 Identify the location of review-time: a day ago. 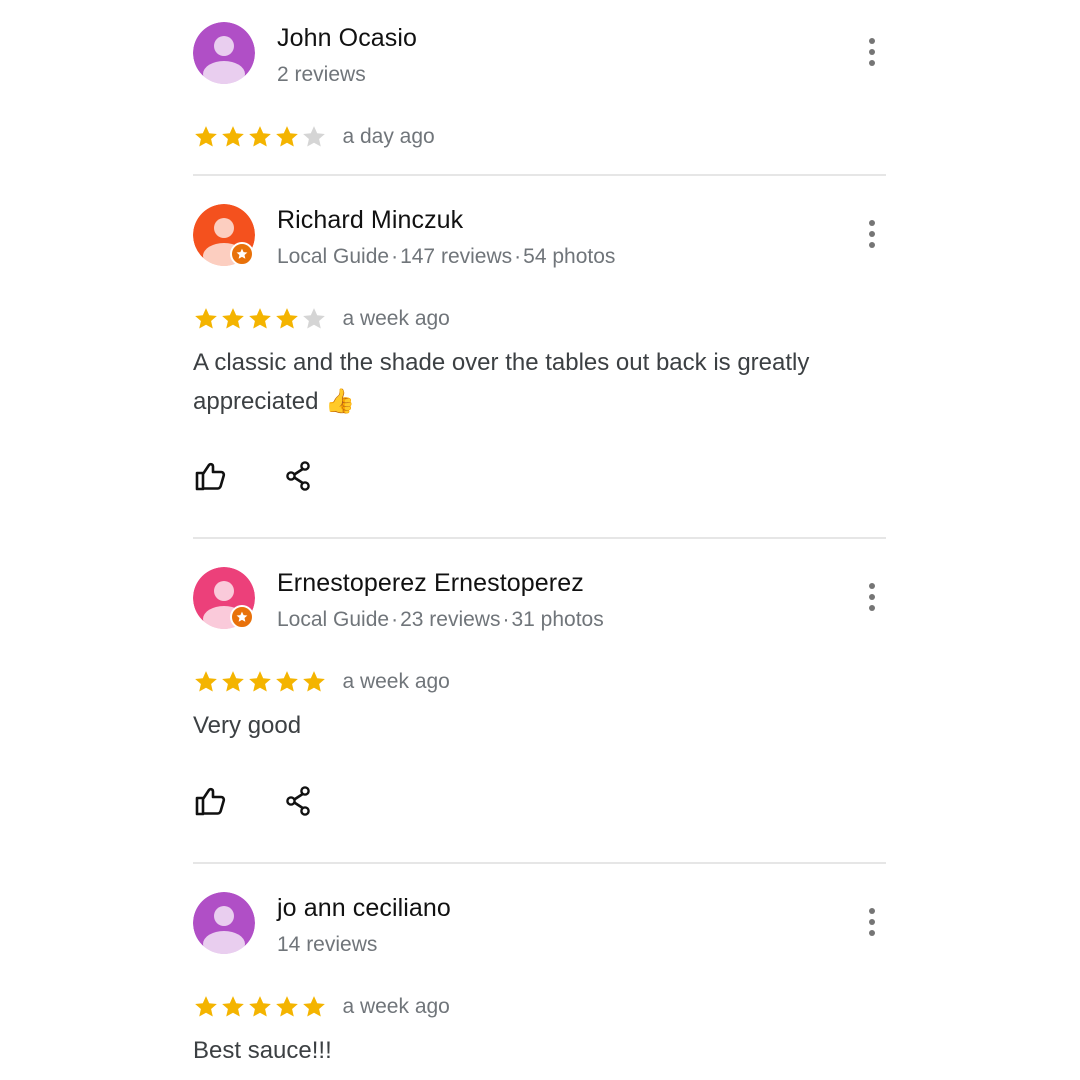
(388, 136).